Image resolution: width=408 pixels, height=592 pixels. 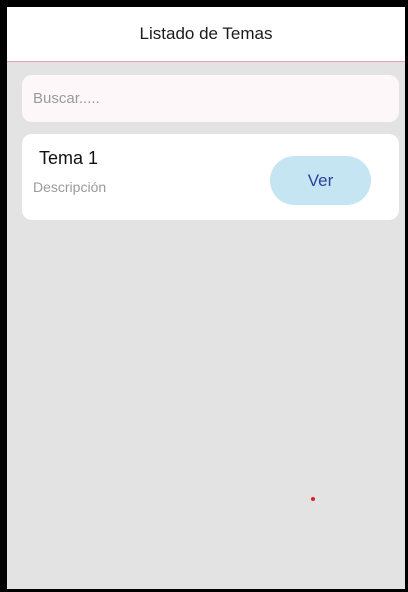 What do you see at coordinates (320, 180) in the screenshot?
I see `view-topic-button: Ver` at bounding box center [320, 180].